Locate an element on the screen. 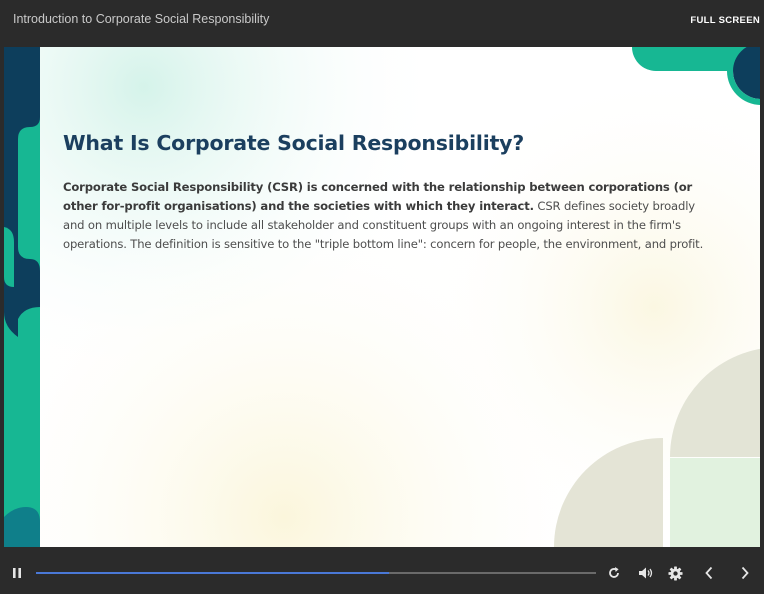  slide-heading: What Is Corporate Social Responsibility? is located at coordinates (294, 143).